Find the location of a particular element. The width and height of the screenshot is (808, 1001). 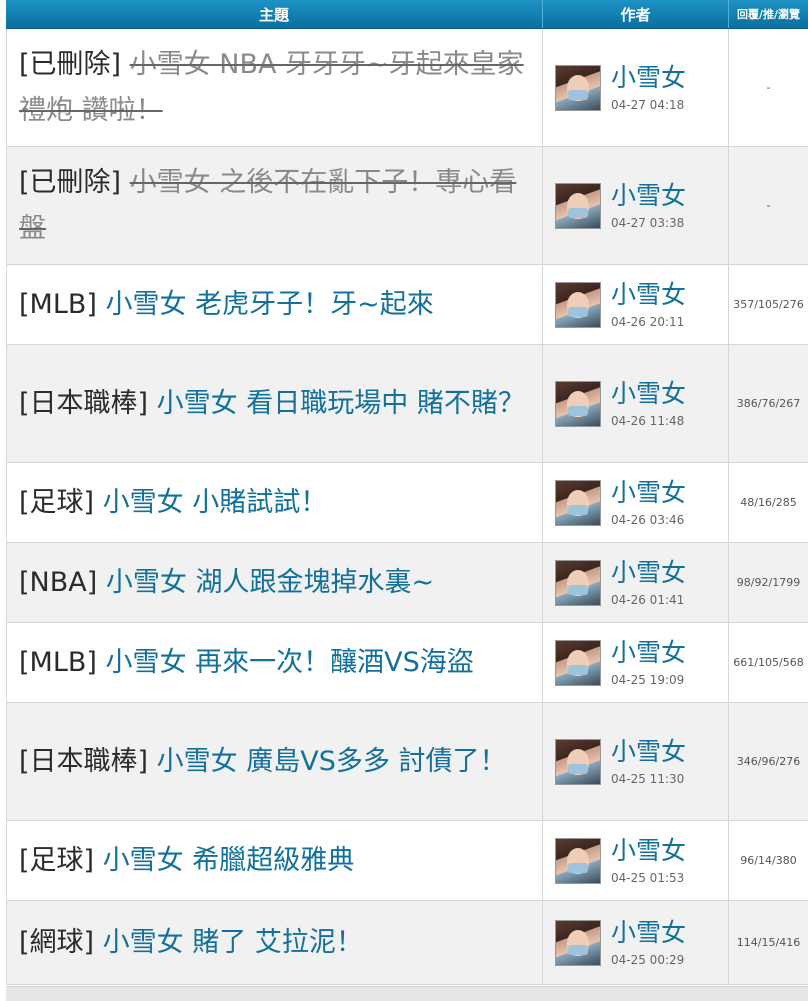

topic-text: [NBA] 小雪女 湖人跟金塊掉水裏~ is located at coordinates (275, 583).